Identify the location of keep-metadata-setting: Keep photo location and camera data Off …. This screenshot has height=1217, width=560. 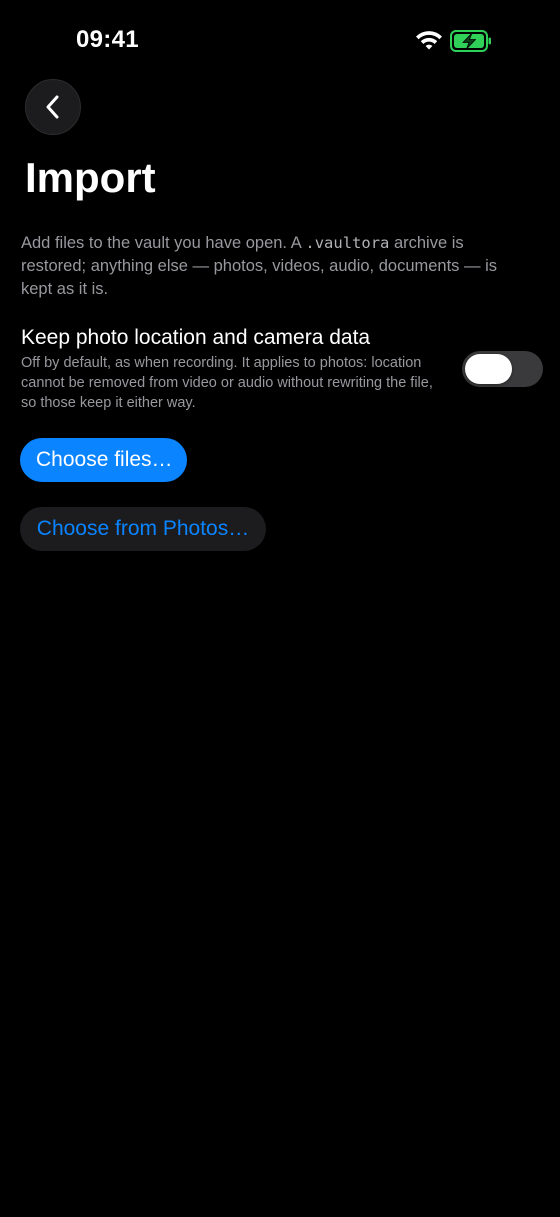
(282, 370).